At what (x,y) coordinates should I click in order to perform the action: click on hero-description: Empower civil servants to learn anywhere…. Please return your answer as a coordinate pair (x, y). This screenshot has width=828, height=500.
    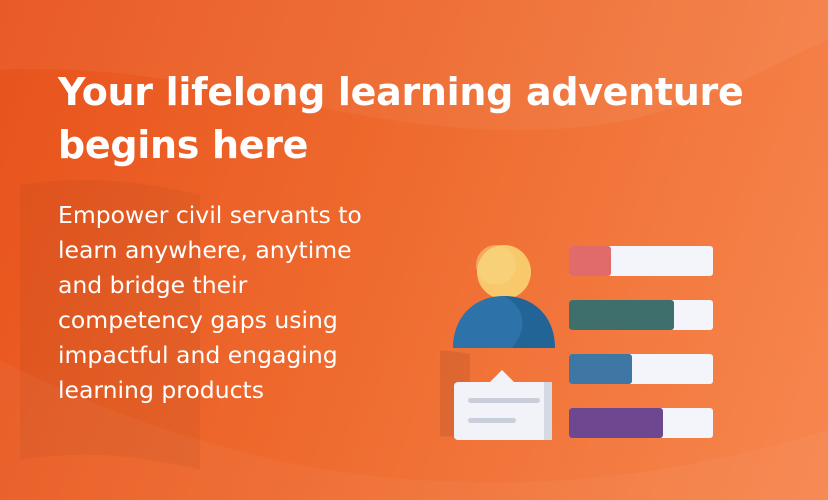
    Looking at the image, I should click on (210, 302).